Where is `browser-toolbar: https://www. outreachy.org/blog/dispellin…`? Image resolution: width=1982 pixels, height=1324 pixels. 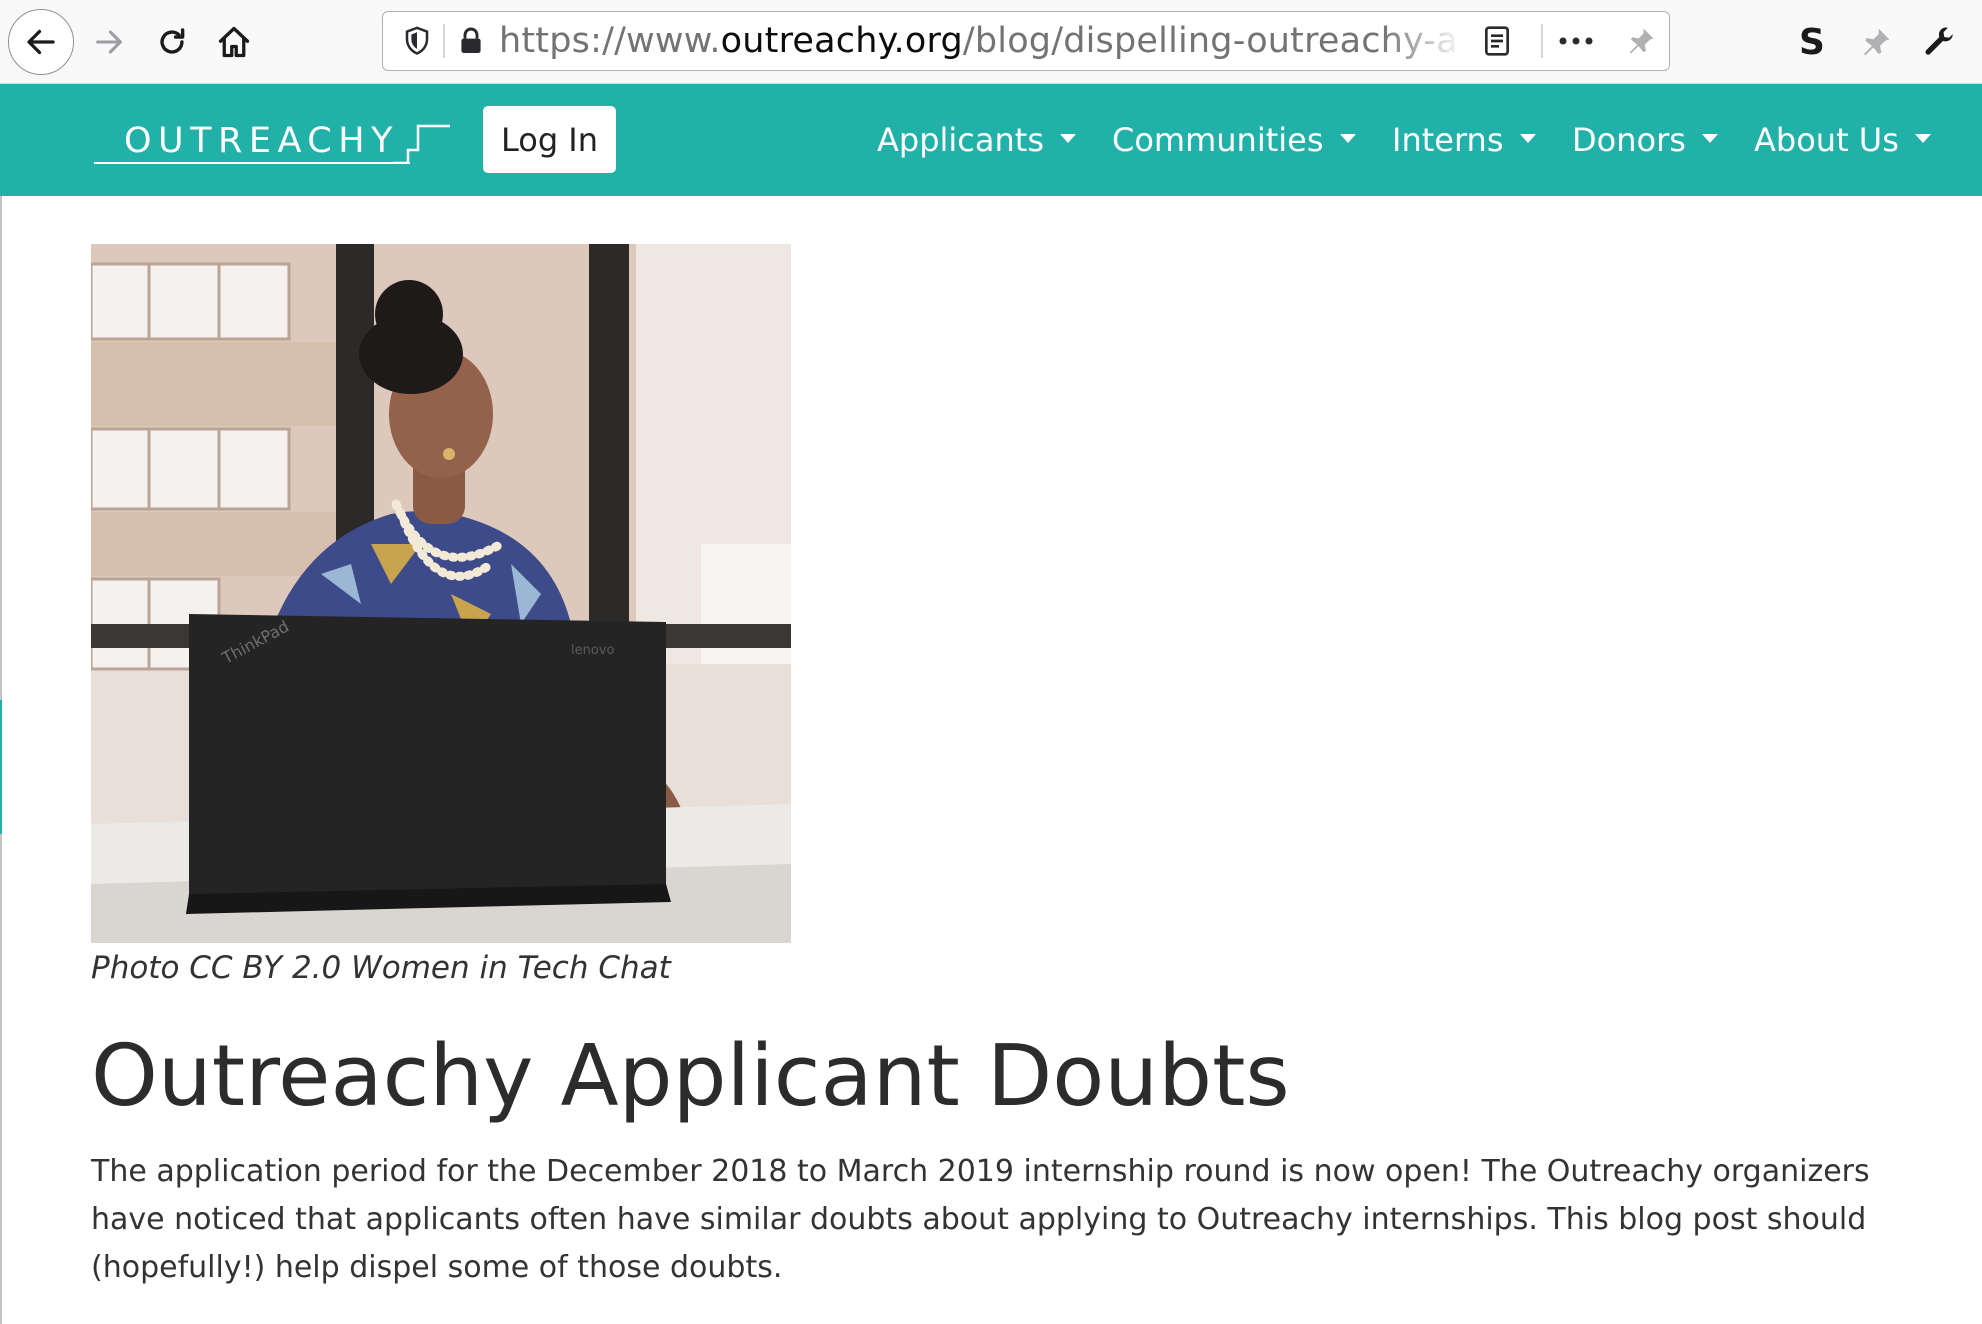
browser-toolbar: https://www. outreachy.org/blog/dispellin… is located at coordinates (991, 42).